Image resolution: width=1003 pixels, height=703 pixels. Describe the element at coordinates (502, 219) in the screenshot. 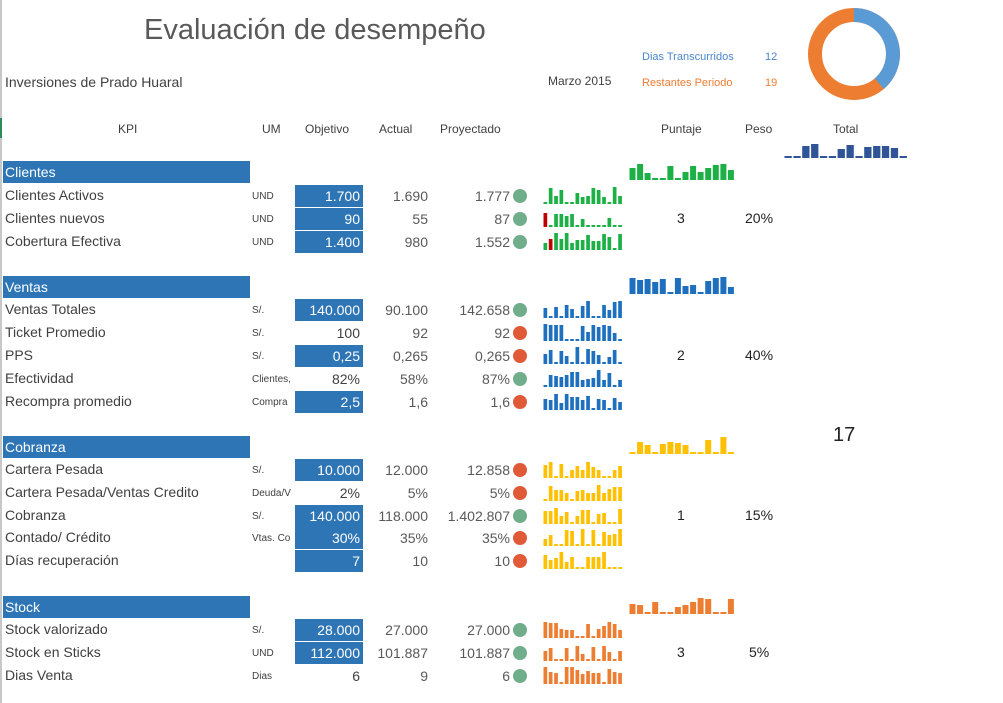

I see `kpi-projected: 87` at that location.